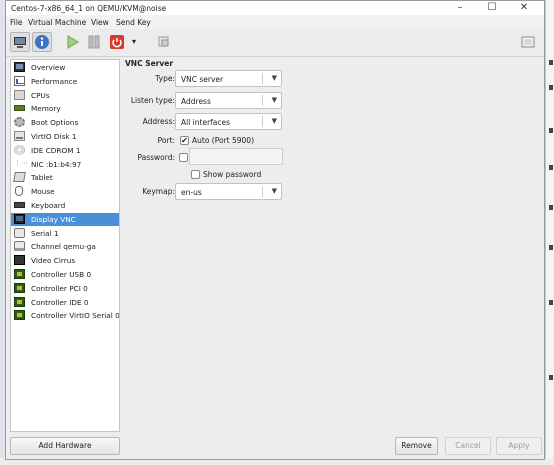 The width and height of the screenshot is (554, 465). I want to click on listen-type-value: Address, so click(196, 101).